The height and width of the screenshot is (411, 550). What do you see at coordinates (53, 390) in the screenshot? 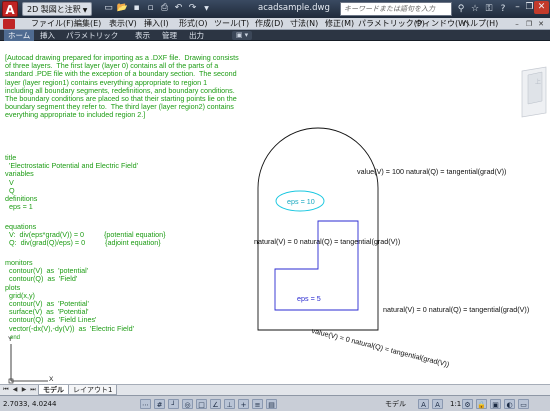
I see `tab-model: モデル` at bounding box center [53, 390].